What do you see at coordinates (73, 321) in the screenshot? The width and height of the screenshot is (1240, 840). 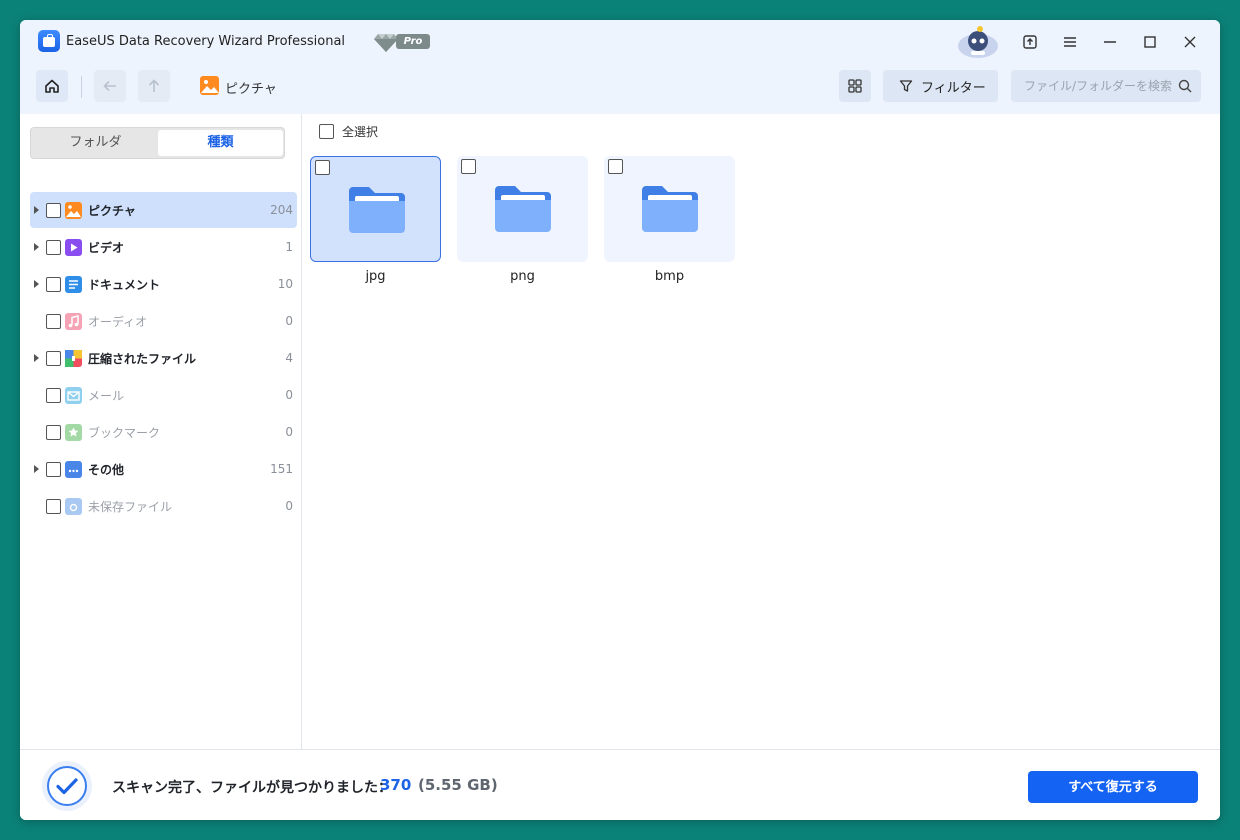 I see `audio-icon` at bounding box center [73, 321].